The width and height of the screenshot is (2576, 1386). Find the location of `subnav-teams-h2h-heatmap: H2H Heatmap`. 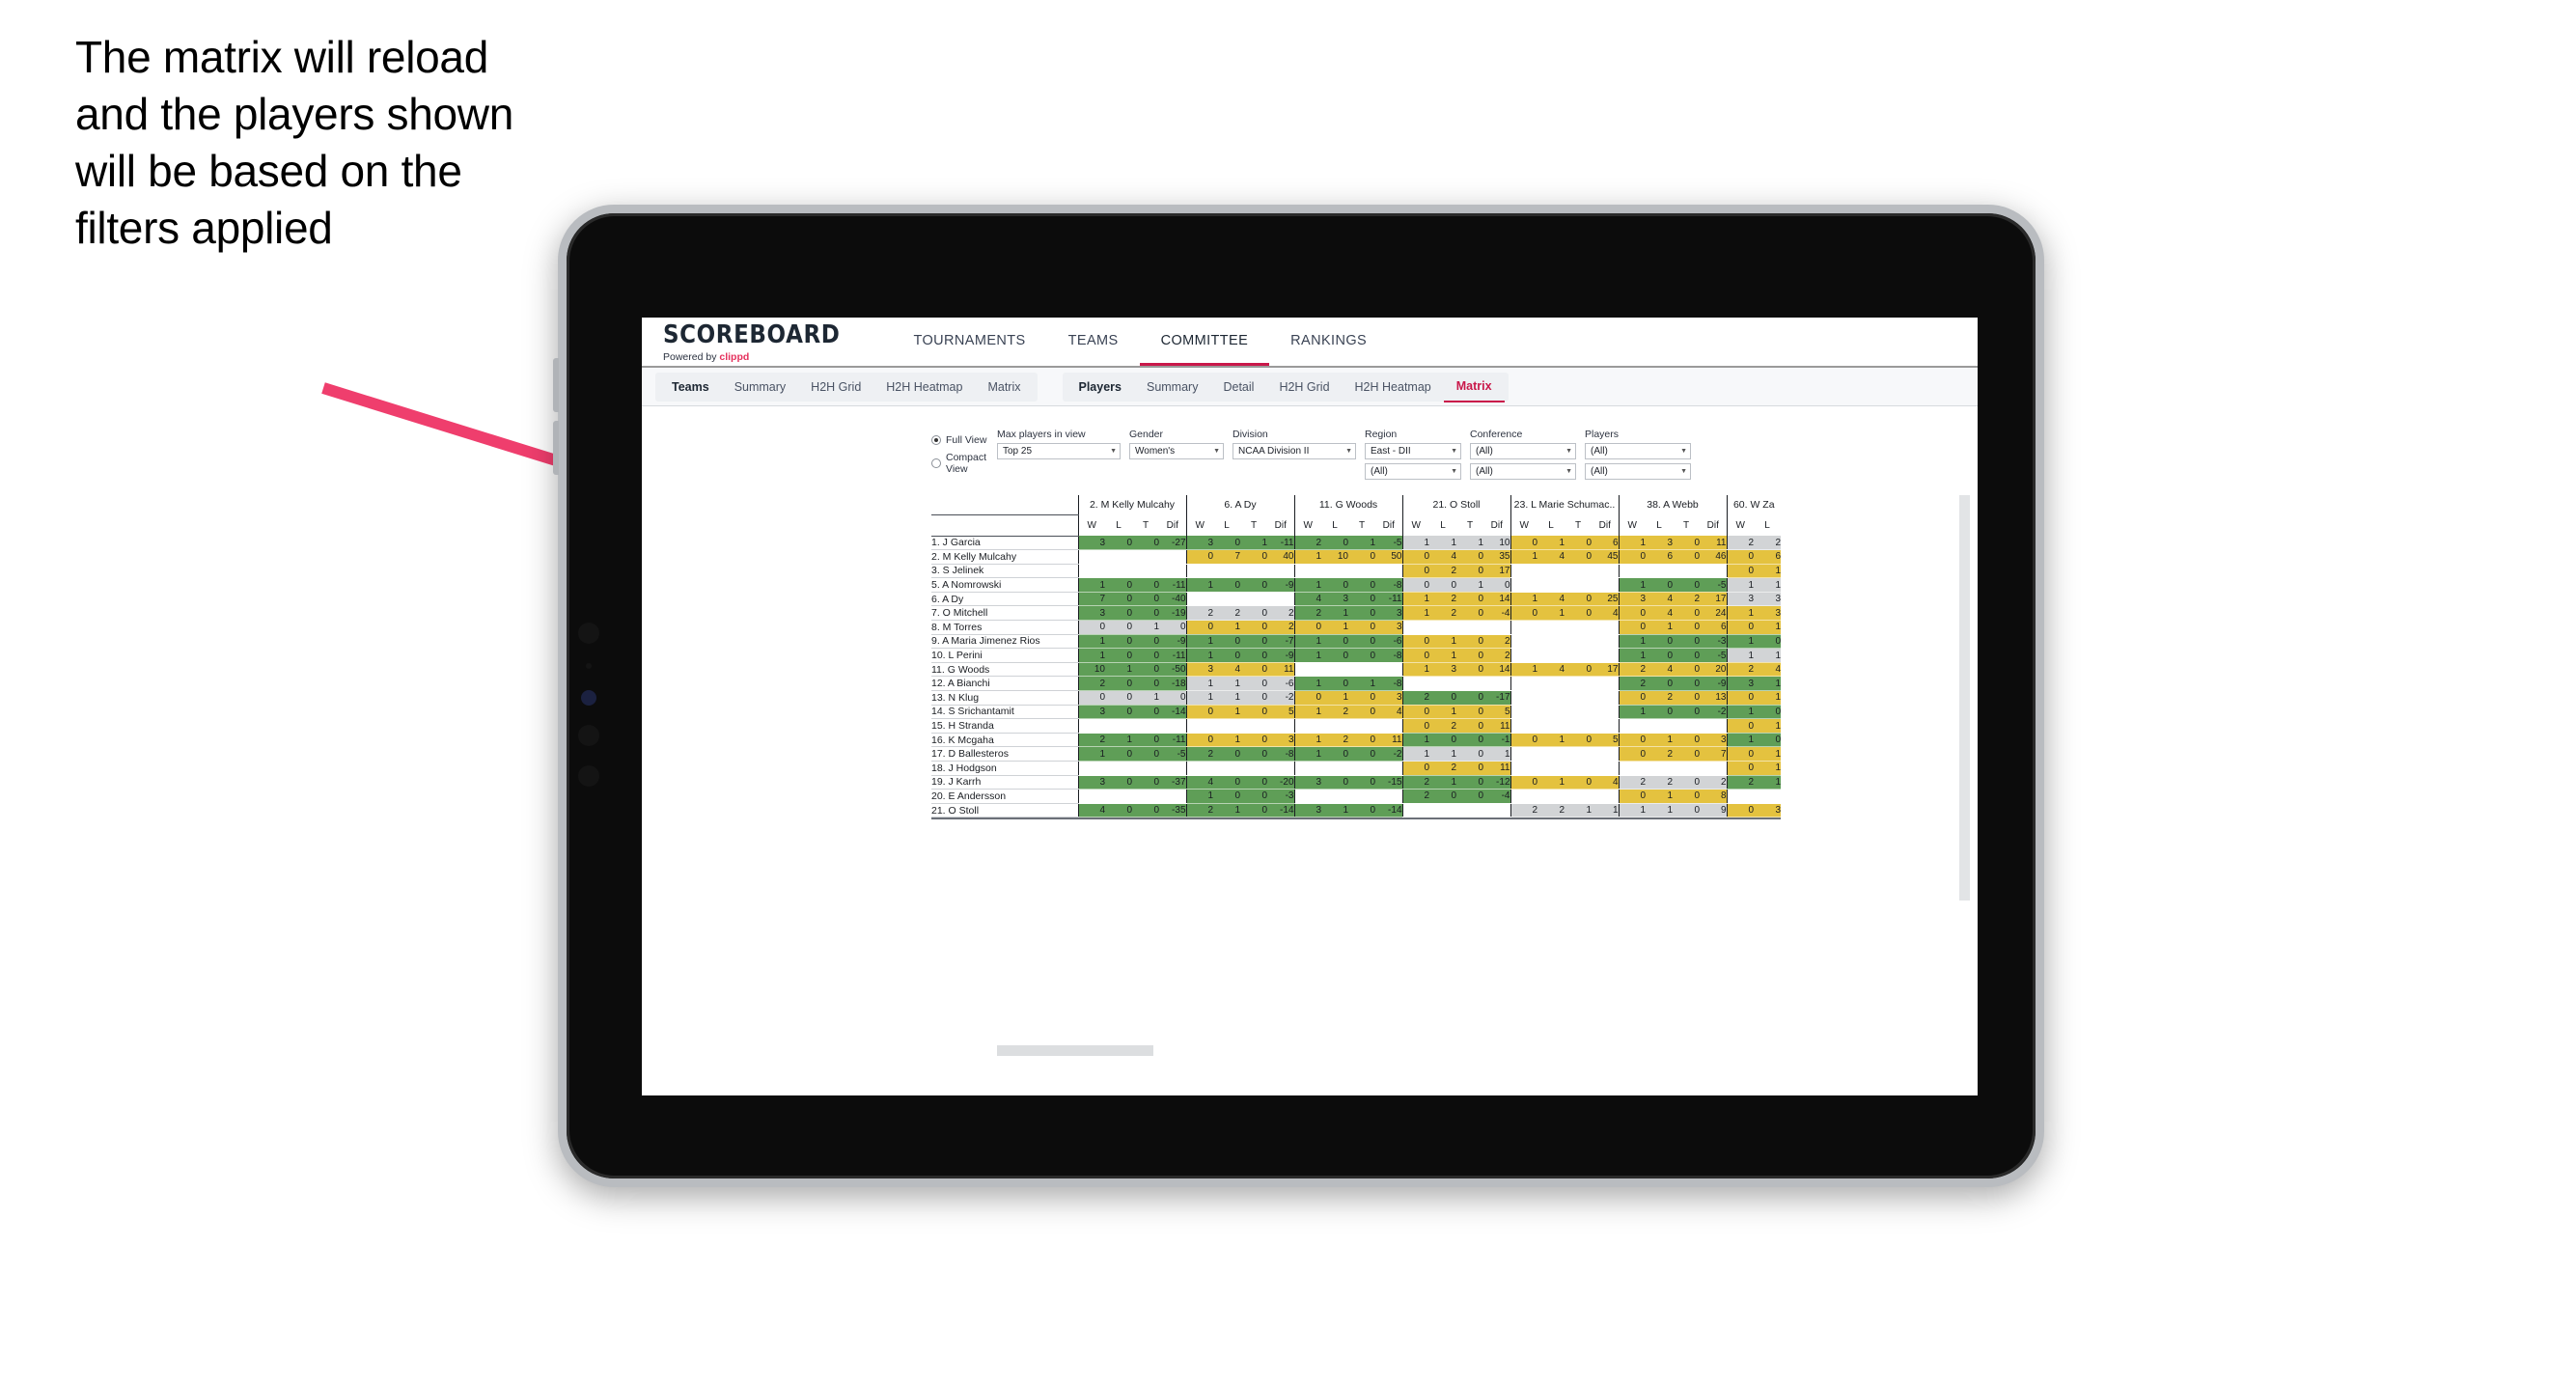

subnav-teams-h2h-heatmap: H2H Heatmap is located at coordinates (924, 388).